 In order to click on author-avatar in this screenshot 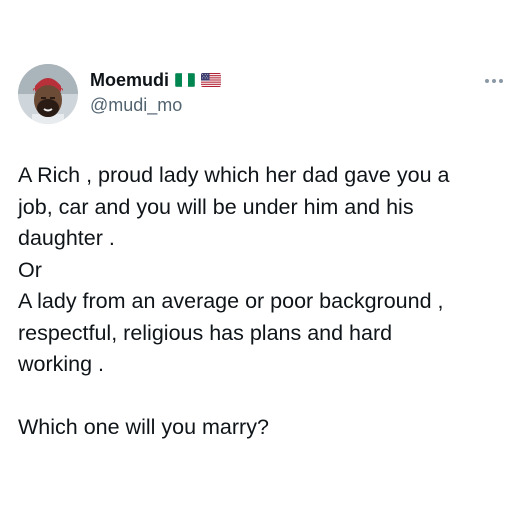, I will do `click(48, 94)`.